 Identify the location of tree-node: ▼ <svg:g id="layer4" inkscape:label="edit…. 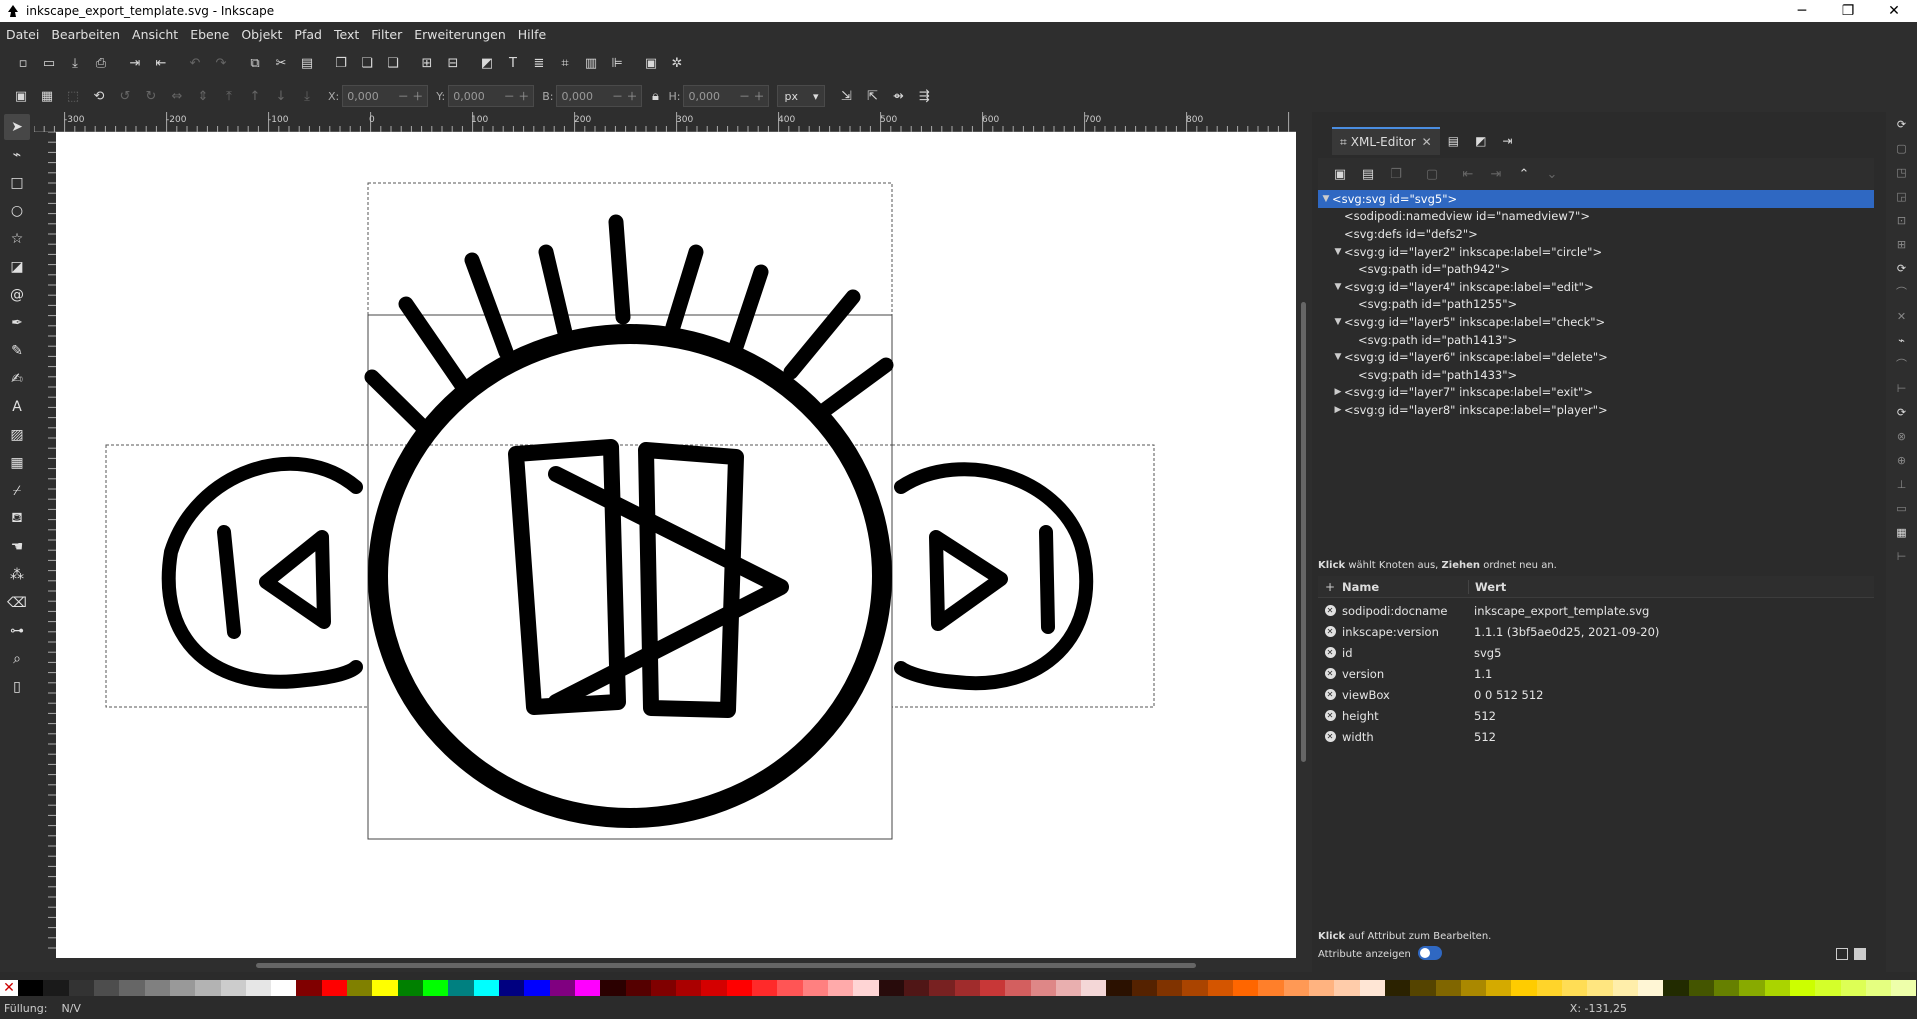
(1596, 287).